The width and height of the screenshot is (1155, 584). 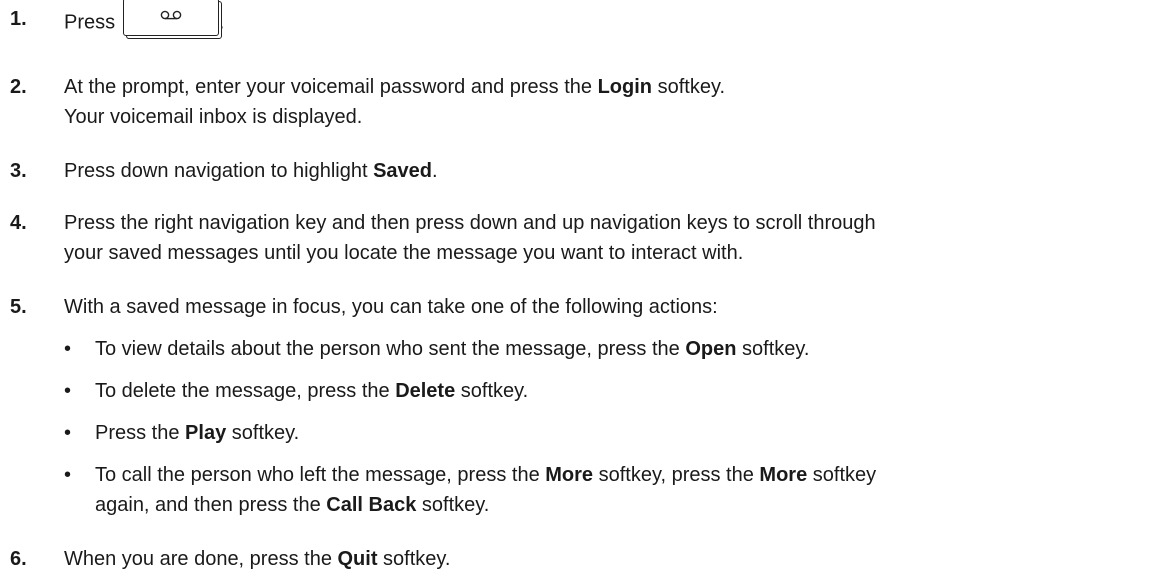 I want to click on softkey-label: Play, so click(x=206, y=433).